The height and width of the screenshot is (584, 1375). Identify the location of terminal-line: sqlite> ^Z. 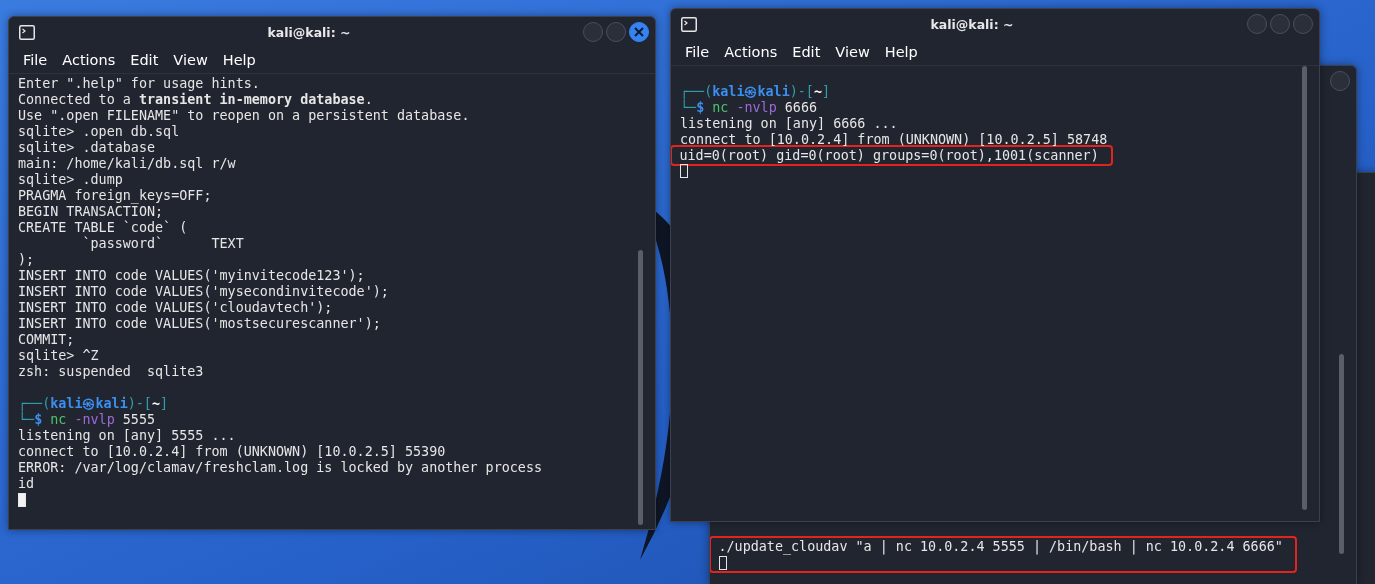
(58, 356).